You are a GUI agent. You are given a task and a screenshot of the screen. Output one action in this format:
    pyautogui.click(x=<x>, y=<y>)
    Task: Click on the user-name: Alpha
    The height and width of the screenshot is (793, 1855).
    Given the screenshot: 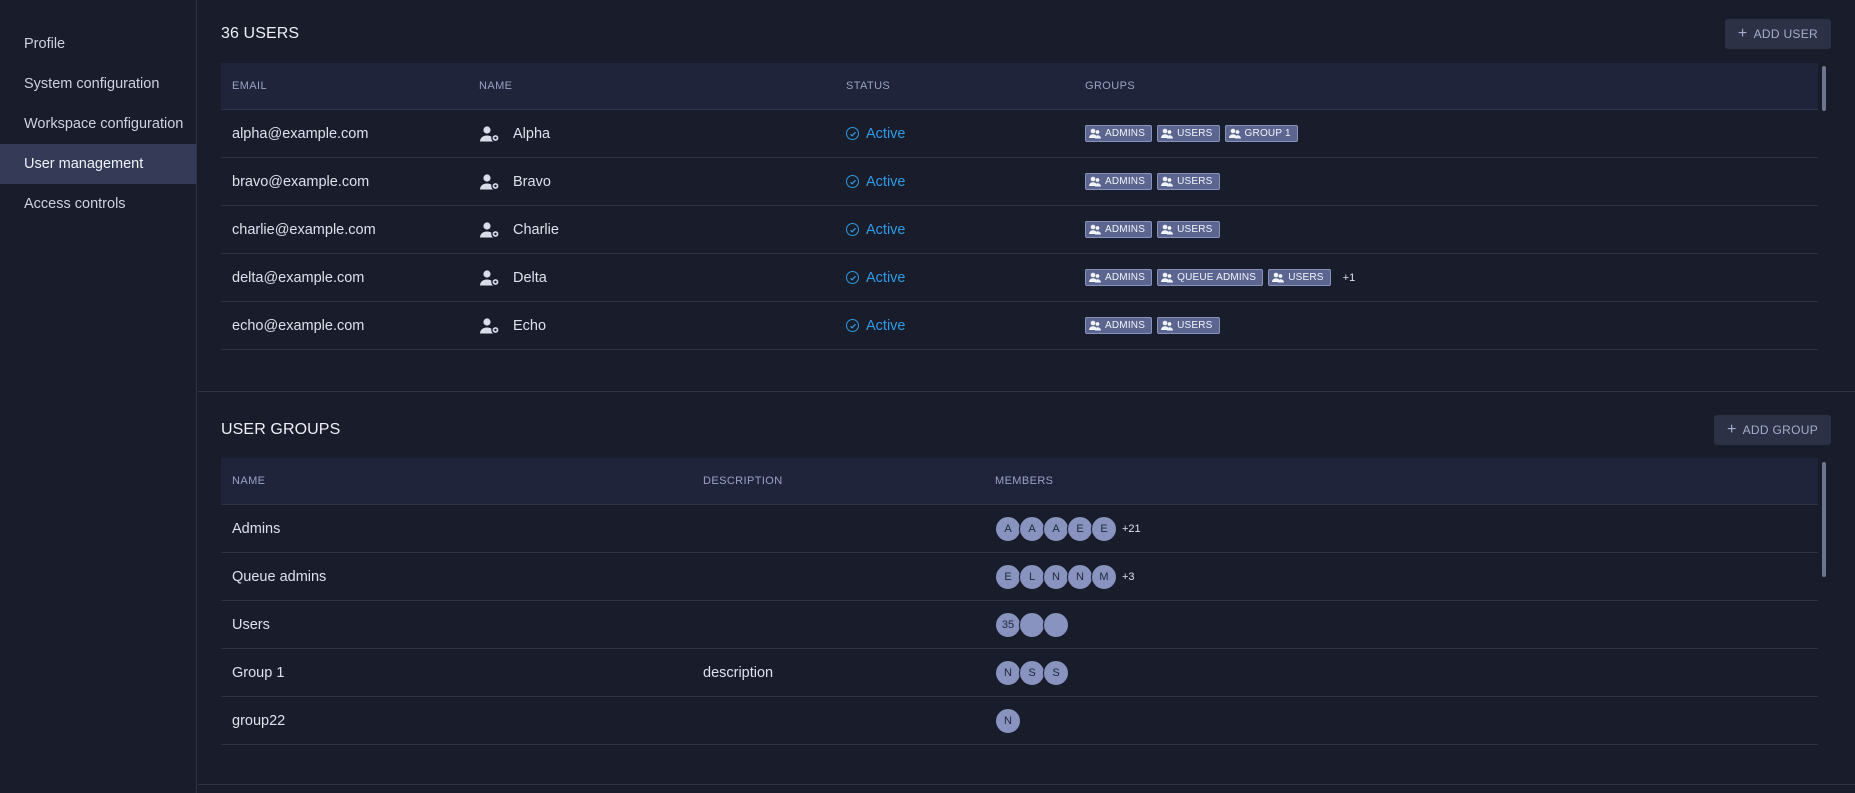 What is the action you would take?
    pyautogui.click(x=532, y=133)
    